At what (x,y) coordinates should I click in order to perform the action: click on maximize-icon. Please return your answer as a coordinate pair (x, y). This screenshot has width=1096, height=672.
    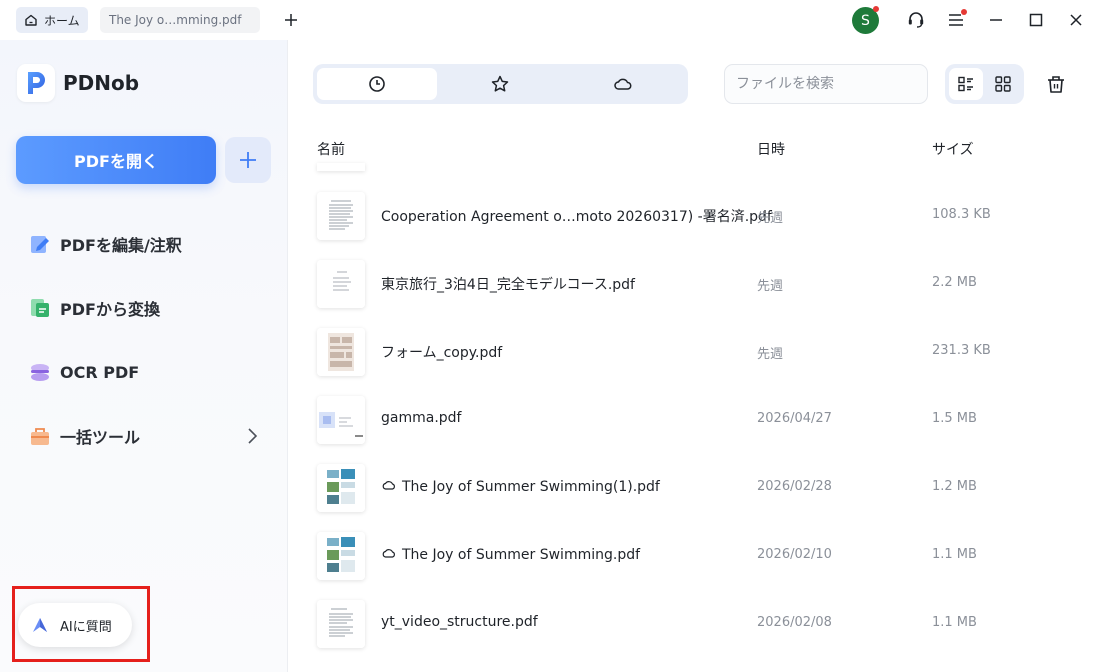
    Looking at the image, I should click on (1036, 20).